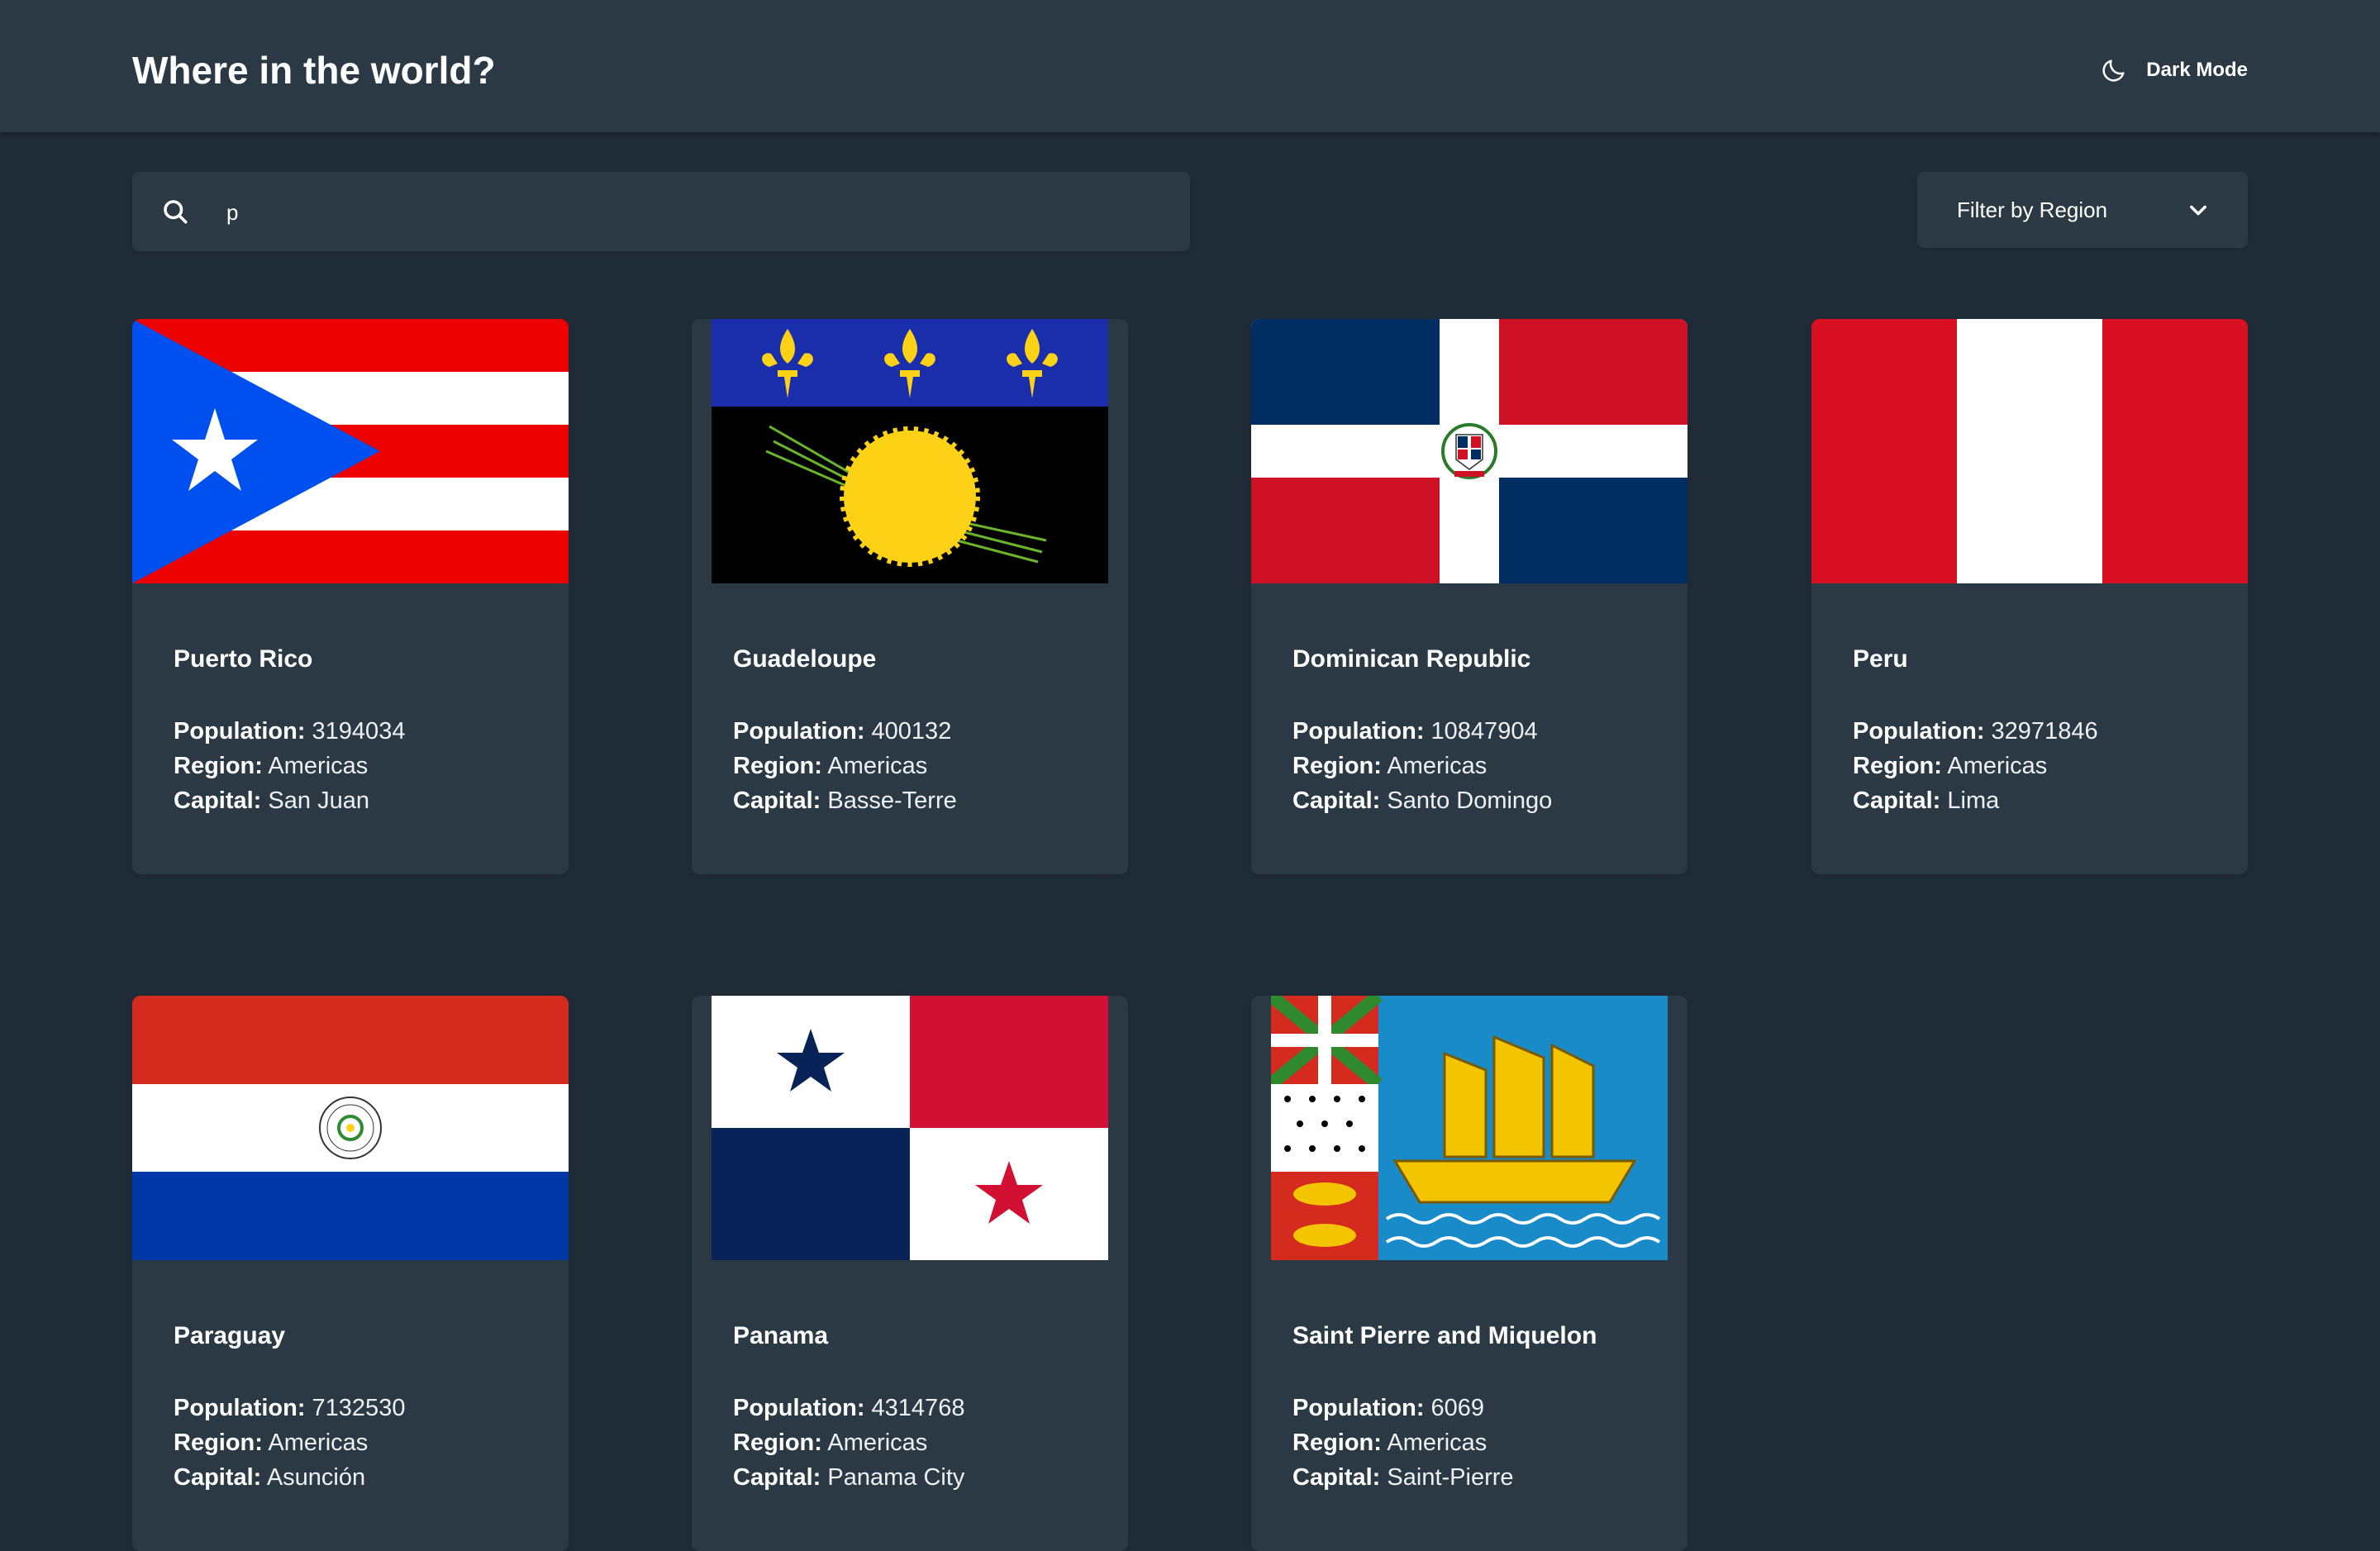  Describe the element at coordinates (1411, 659) in the screenshot. I see `country-name: Dominican Republic` at that location.